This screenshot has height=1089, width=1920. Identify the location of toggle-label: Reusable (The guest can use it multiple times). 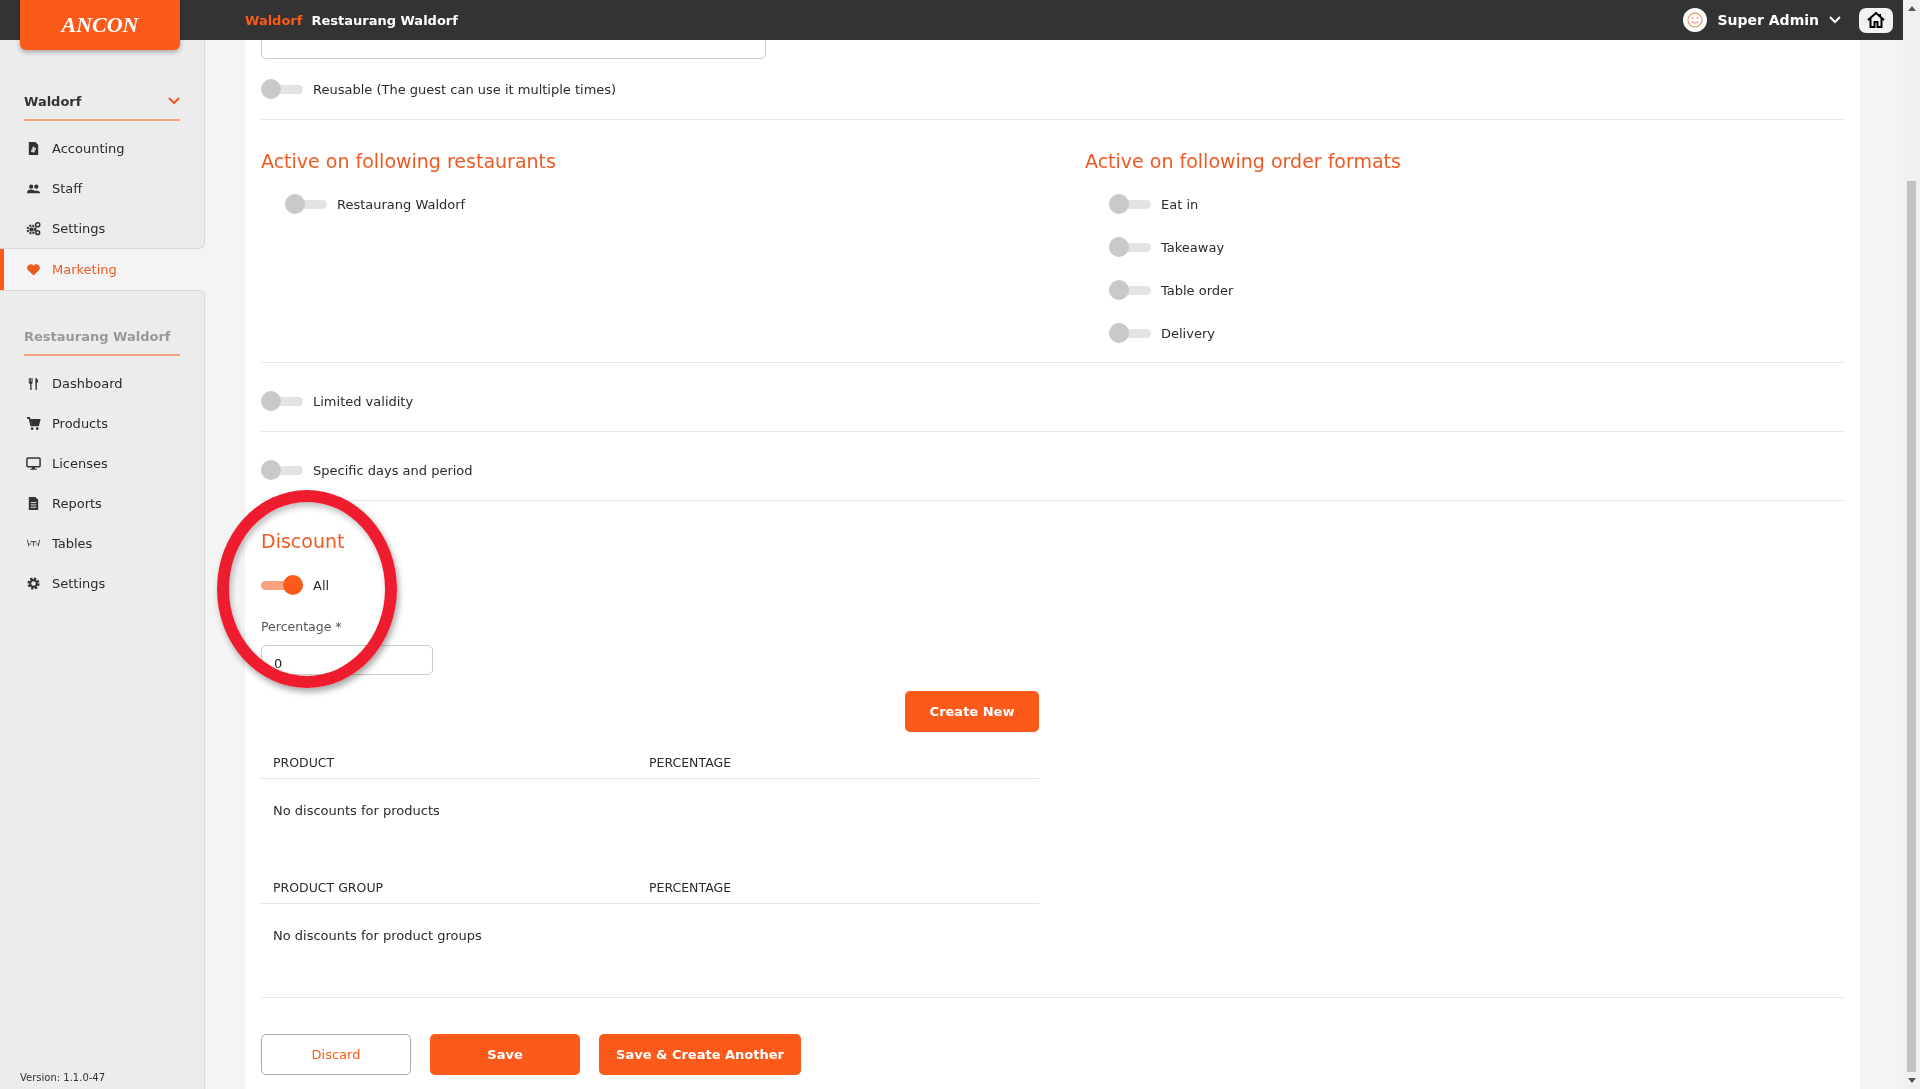
(465, 89).